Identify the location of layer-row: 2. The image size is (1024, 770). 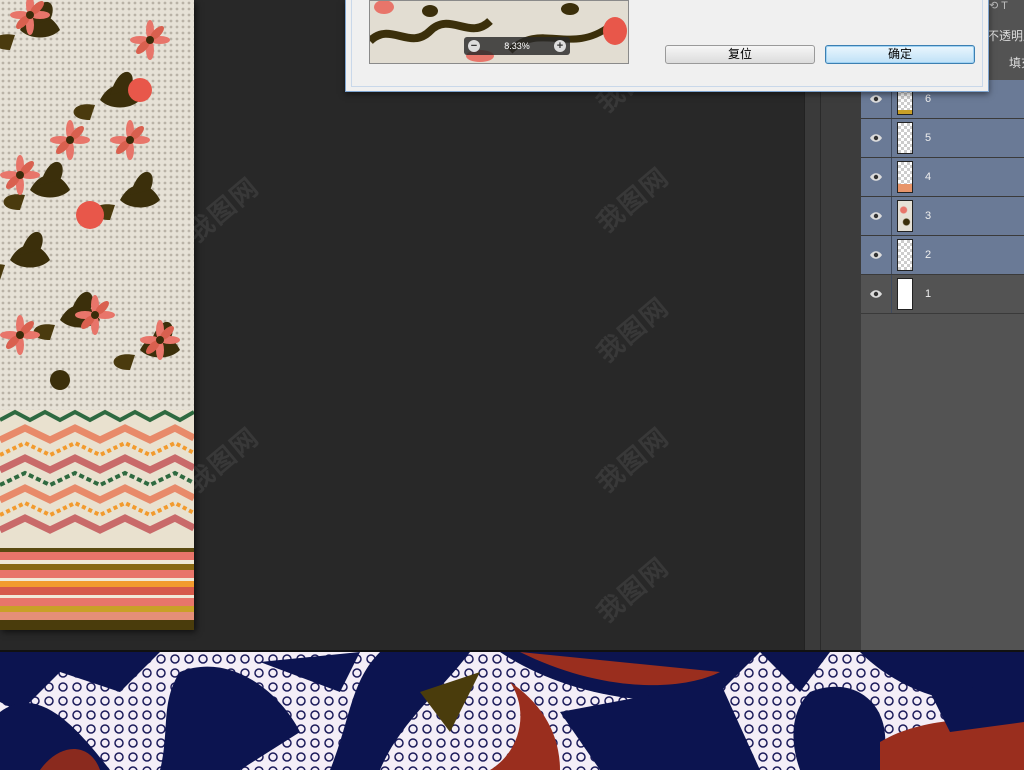
(942, 255).